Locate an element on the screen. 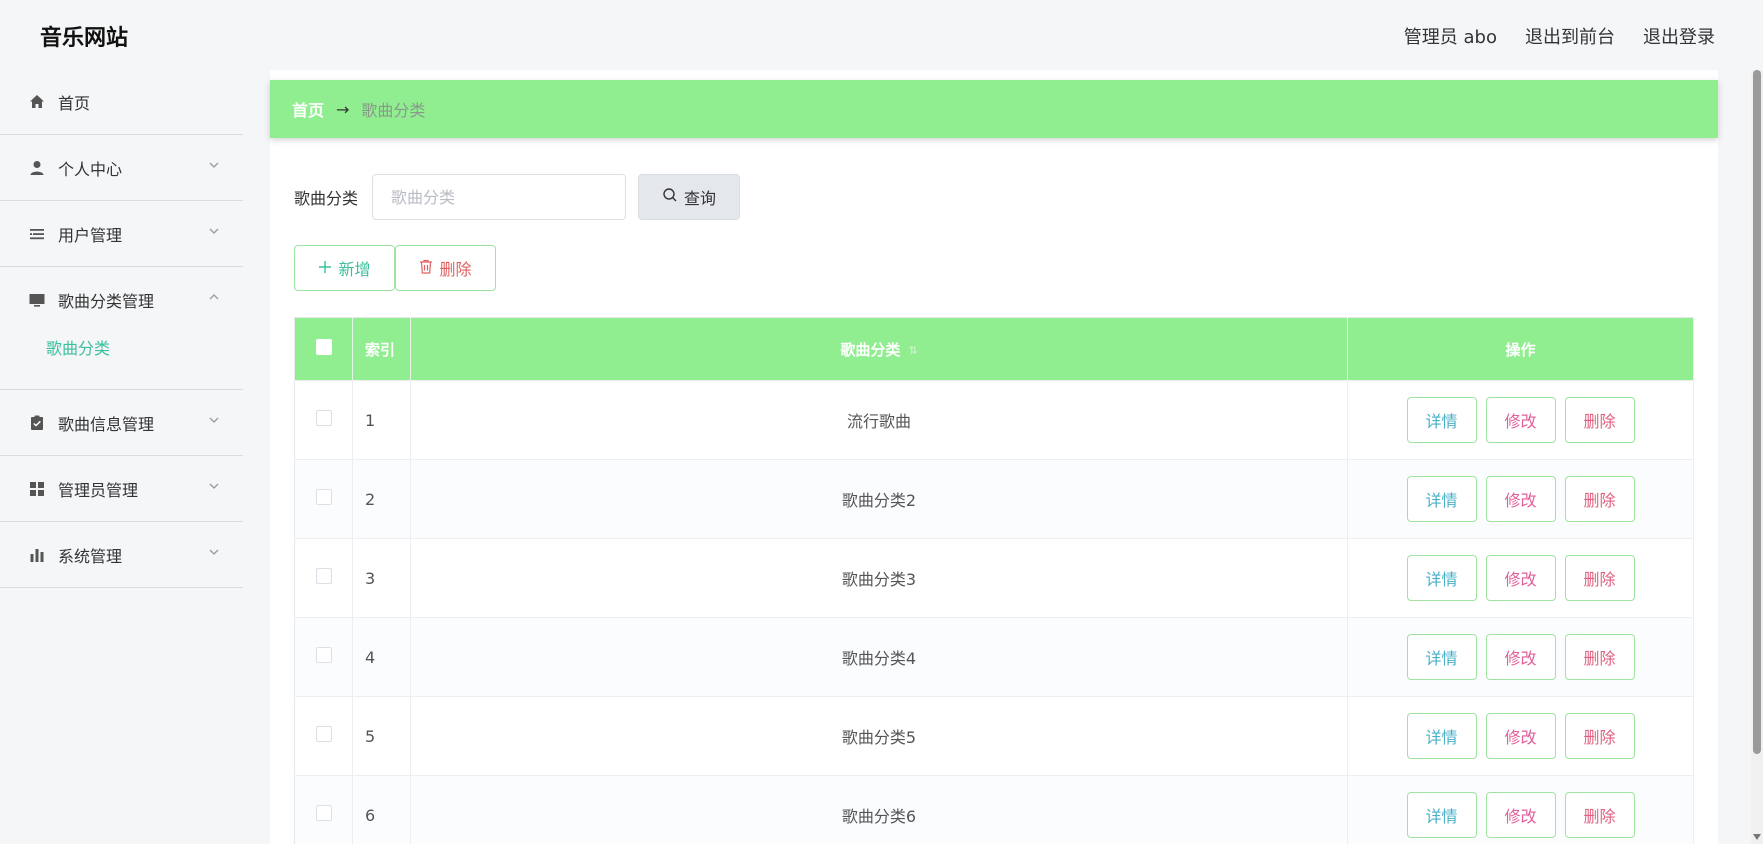  search-icon is located at coordinates (670, 197).